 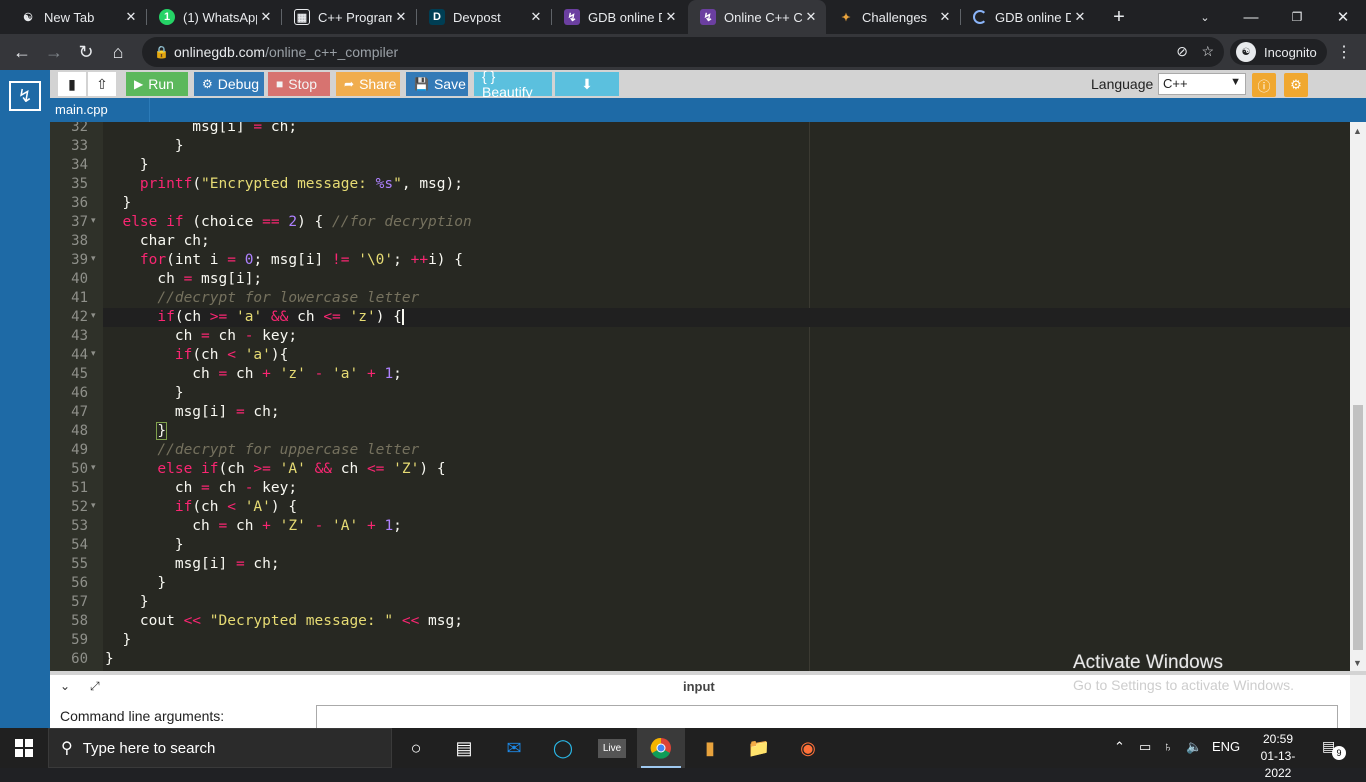 What do you see at coordinates (1168, 746) in the screenshot?
I see `wifi-icon: ♄` at bounding box center [1168, 746].